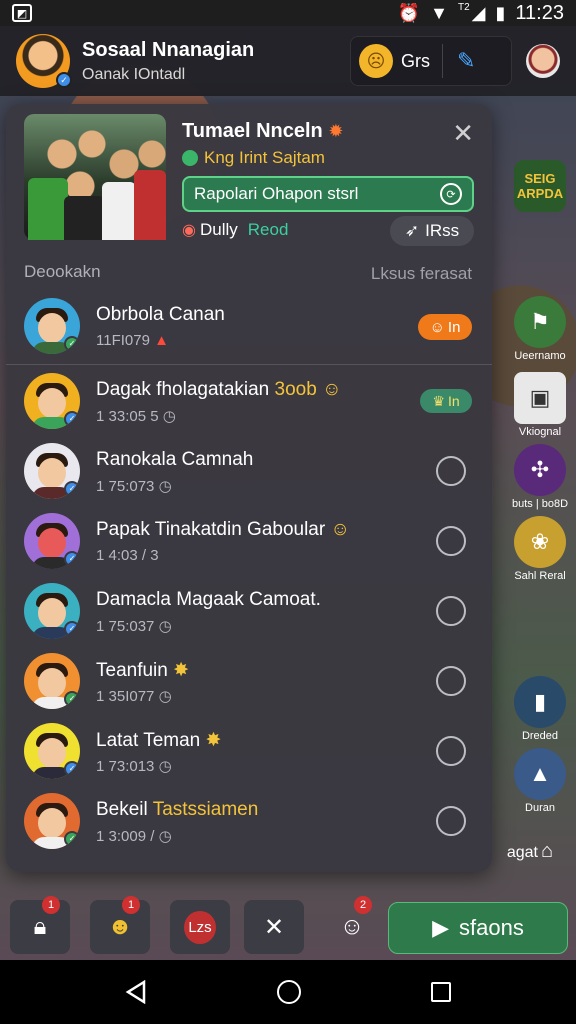 The image size is (576, 1024). Describe the element at coordinates (288, 61) in the screenshot. I see `app-header: ✓ Sosaal Nnanagian Oanak IOntadl ☹ Grs ✎` at that location.